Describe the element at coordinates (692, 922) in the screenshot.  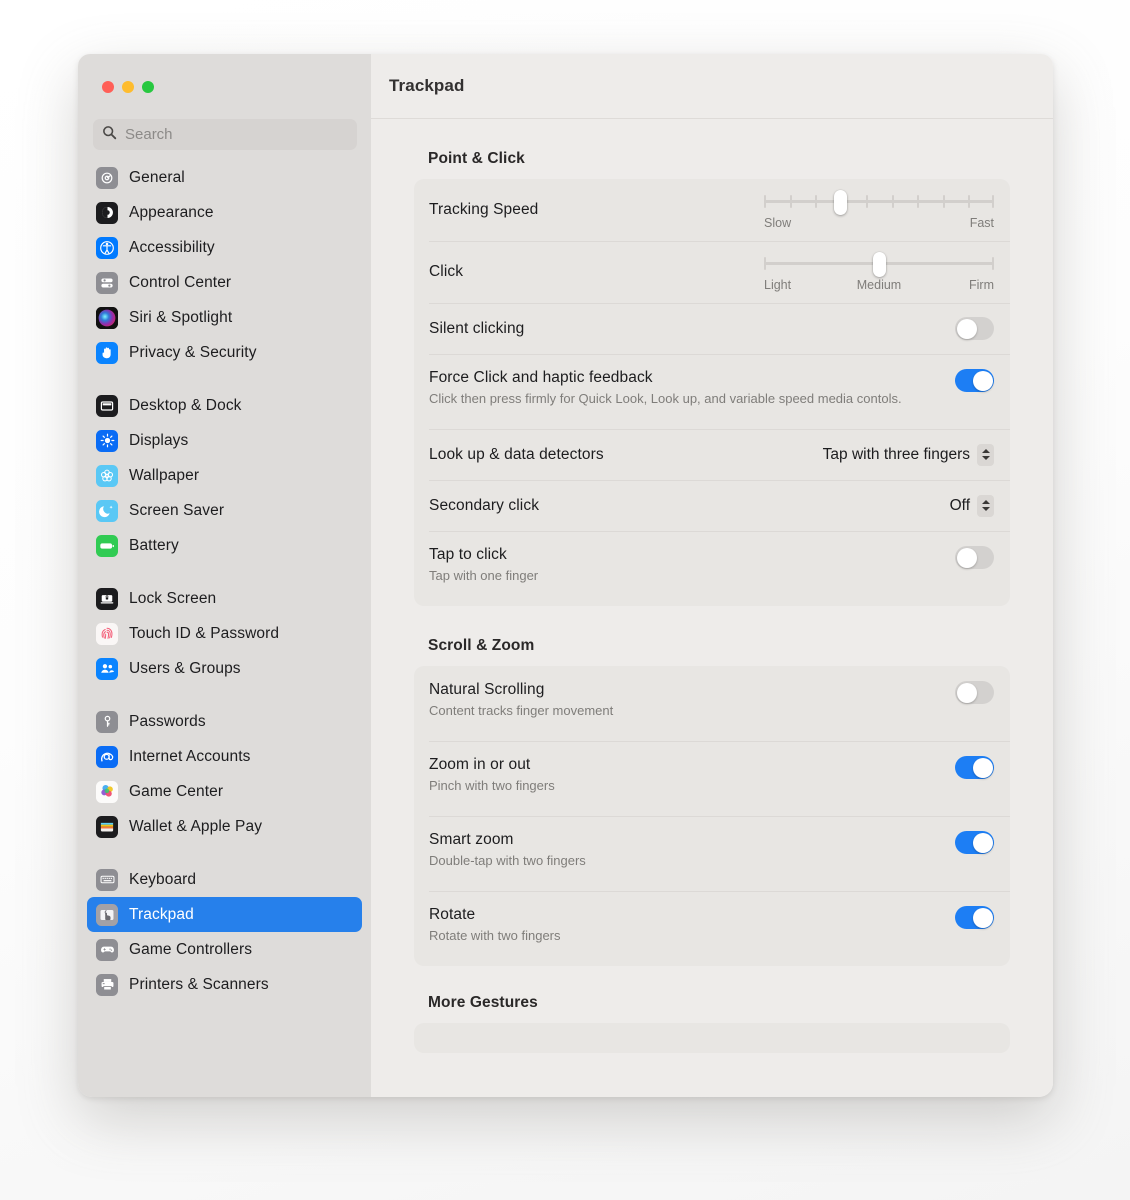
I see `row-text: Rotate Rotate with two fingers` at that location.